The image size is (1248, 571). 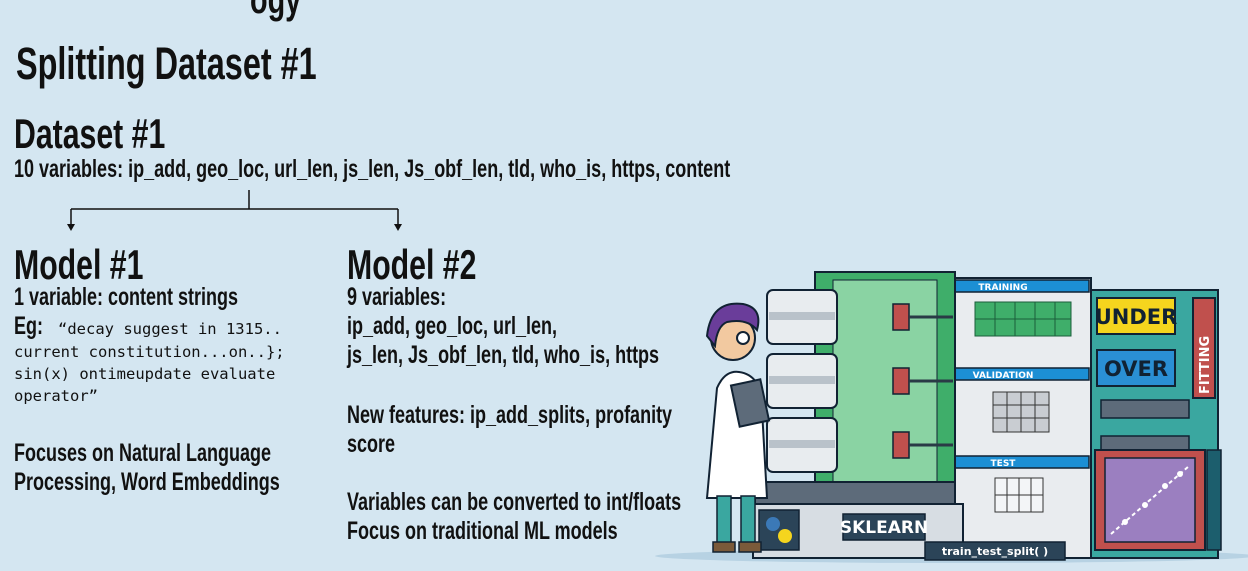 I want to click on train-test-split-label: train_test_split( ), so click(x=995, y=551).